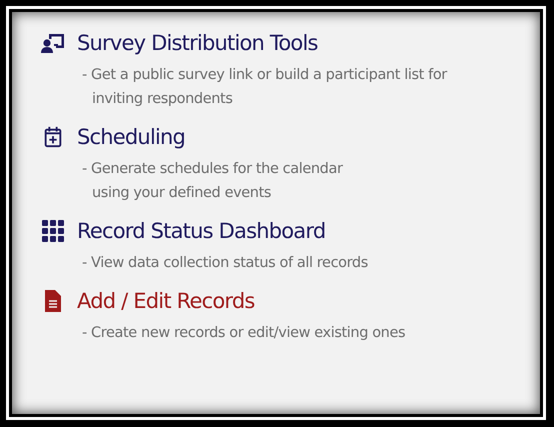 The image size is (554, 427). I want to click on description-text: inviting respondents, so click(163, 99).